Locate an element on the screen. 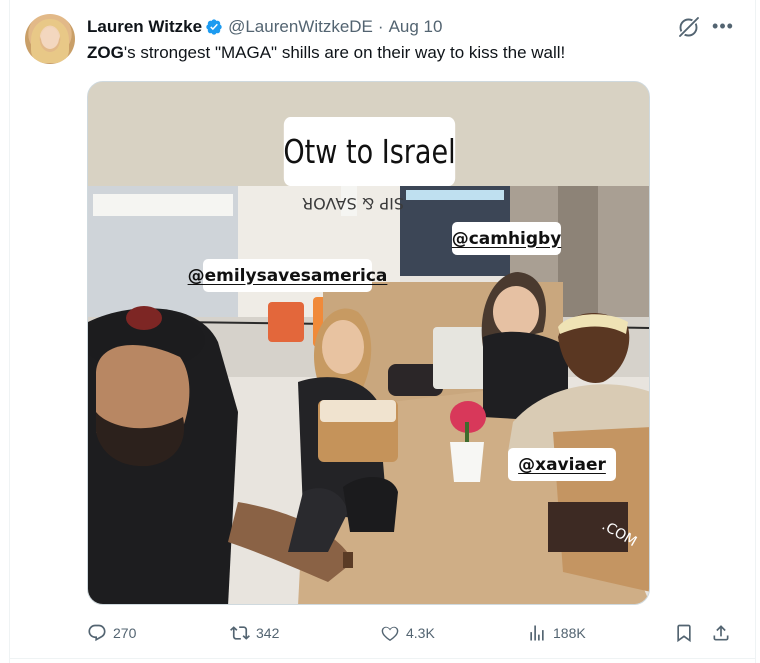 Image resolution: width=760 pixels, height=663 pixels. avatar-face is located at coordinates (50, 38).